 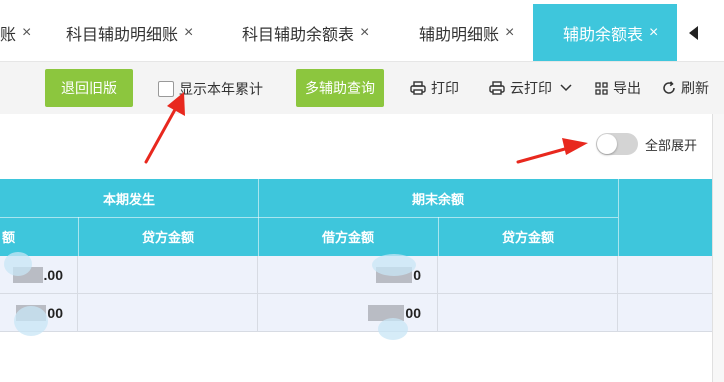 What do you see at coordinates (164, 128) in the screenshot?
I see `arrow-to-checkbox` at bounding box center [164, 128].